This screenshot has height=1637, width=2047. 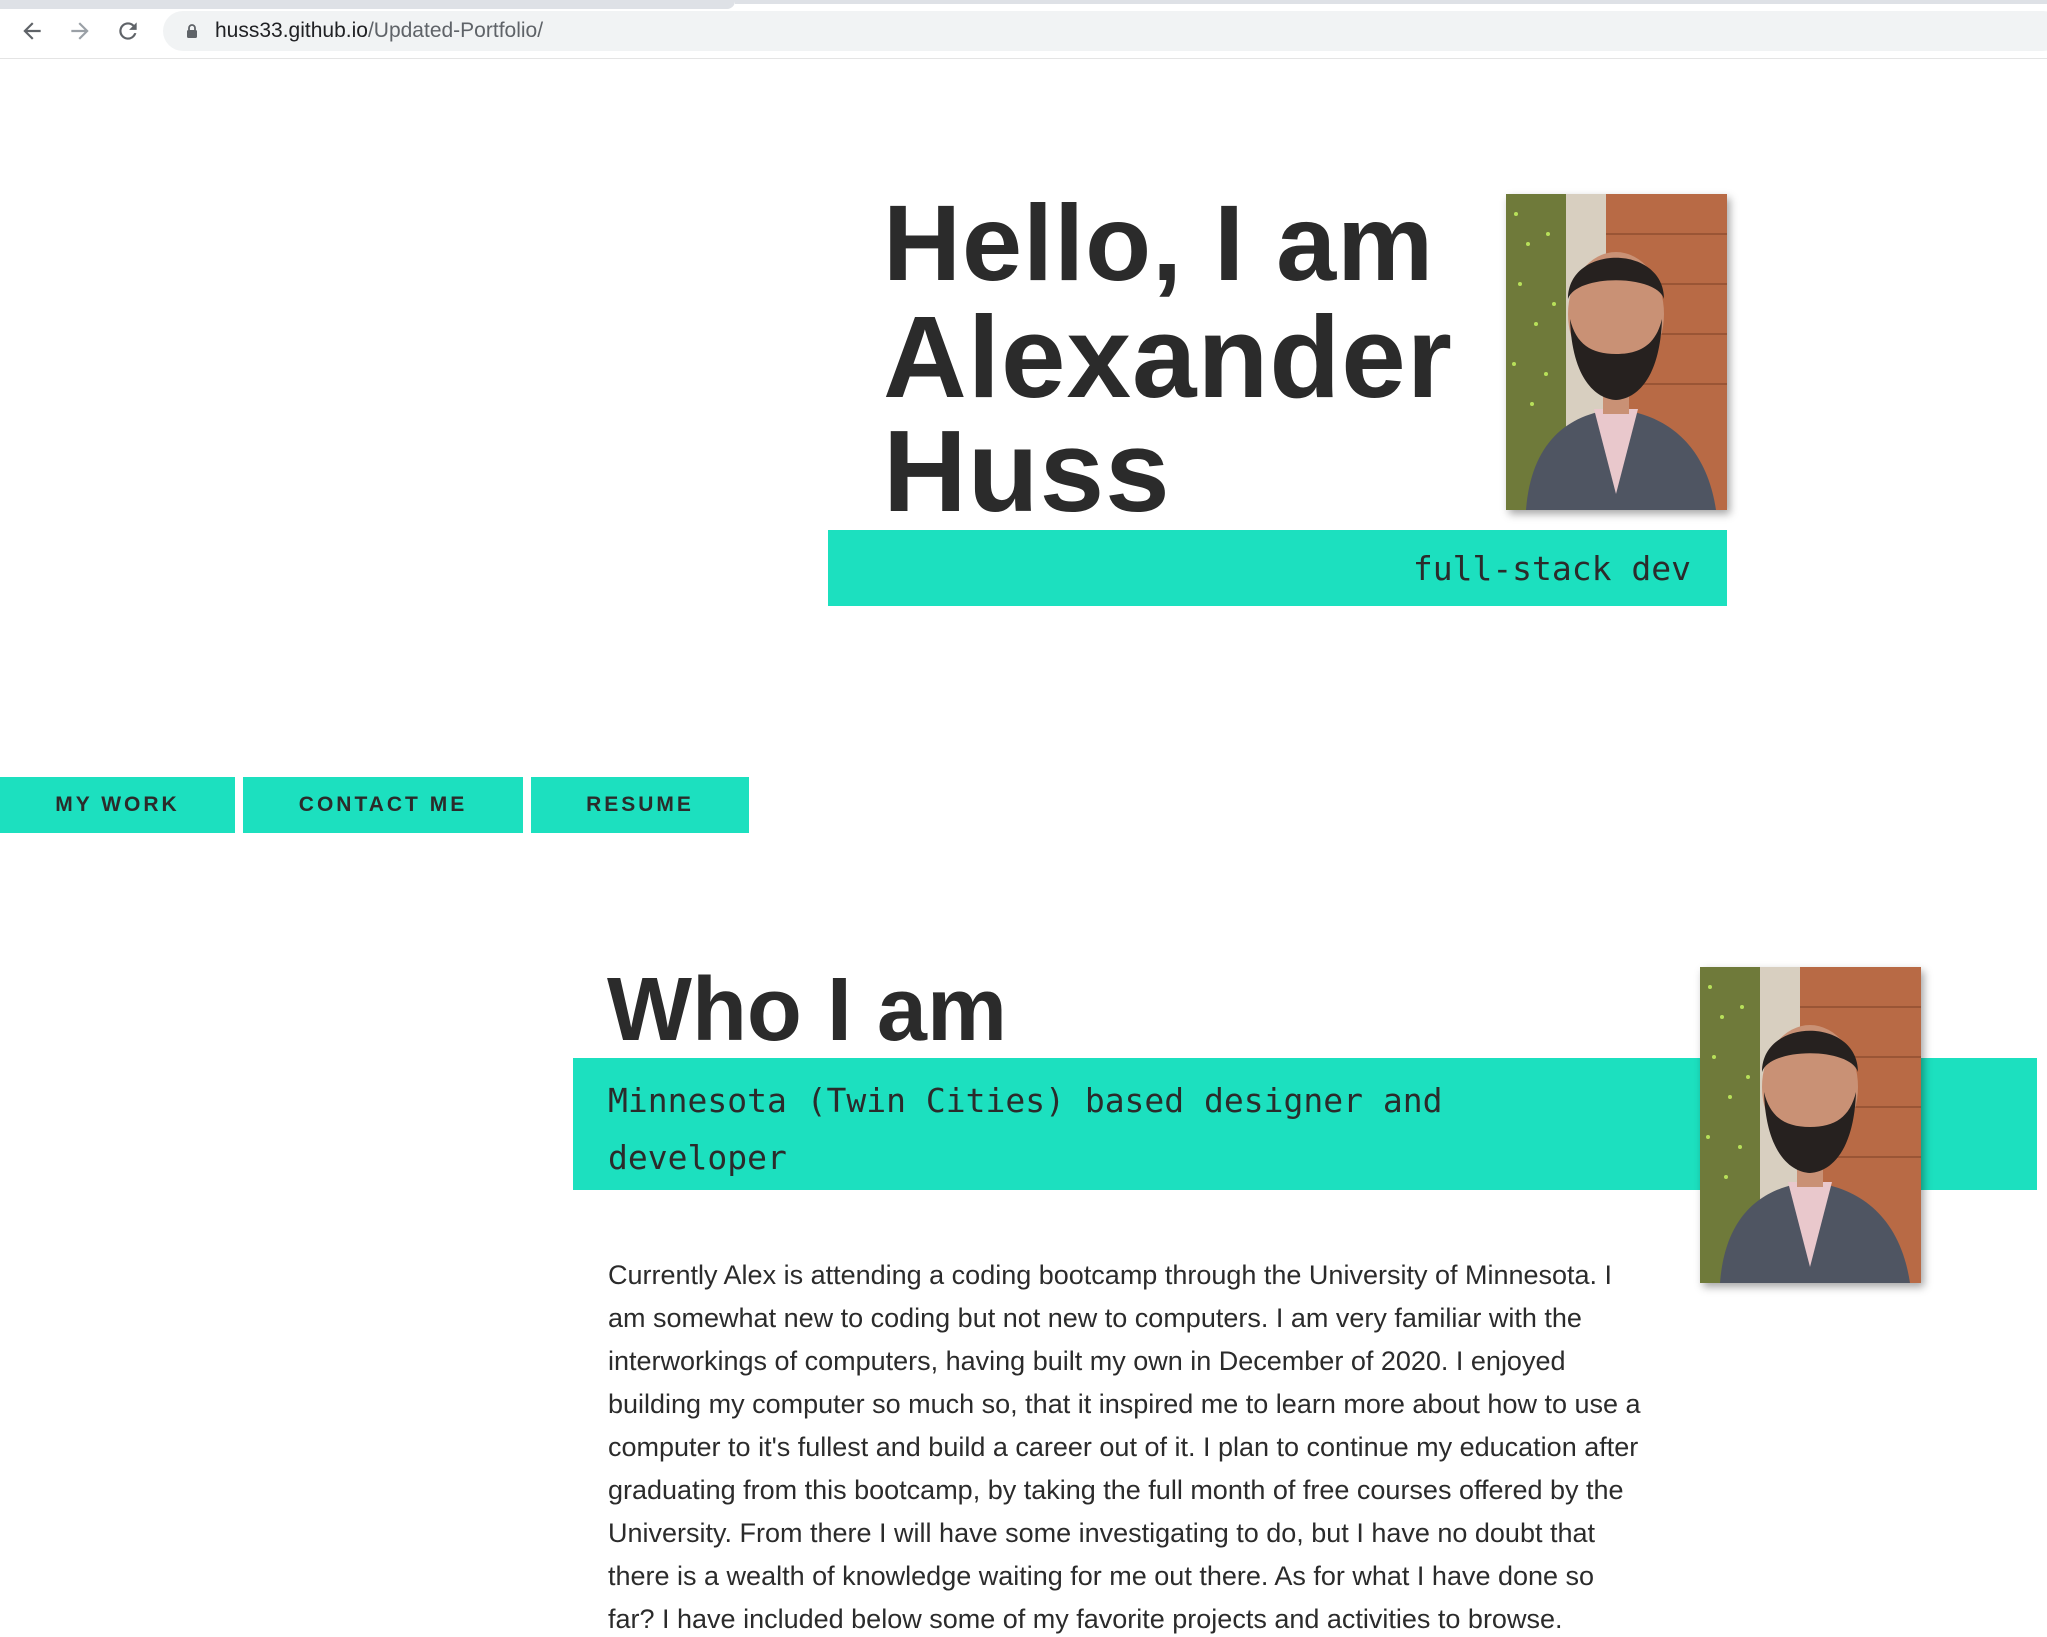 What do you see at coordinates (455, 30) in the screenshot?
I see `url-path: /Updated-Portfolio/` at bounding box center [455, 30].